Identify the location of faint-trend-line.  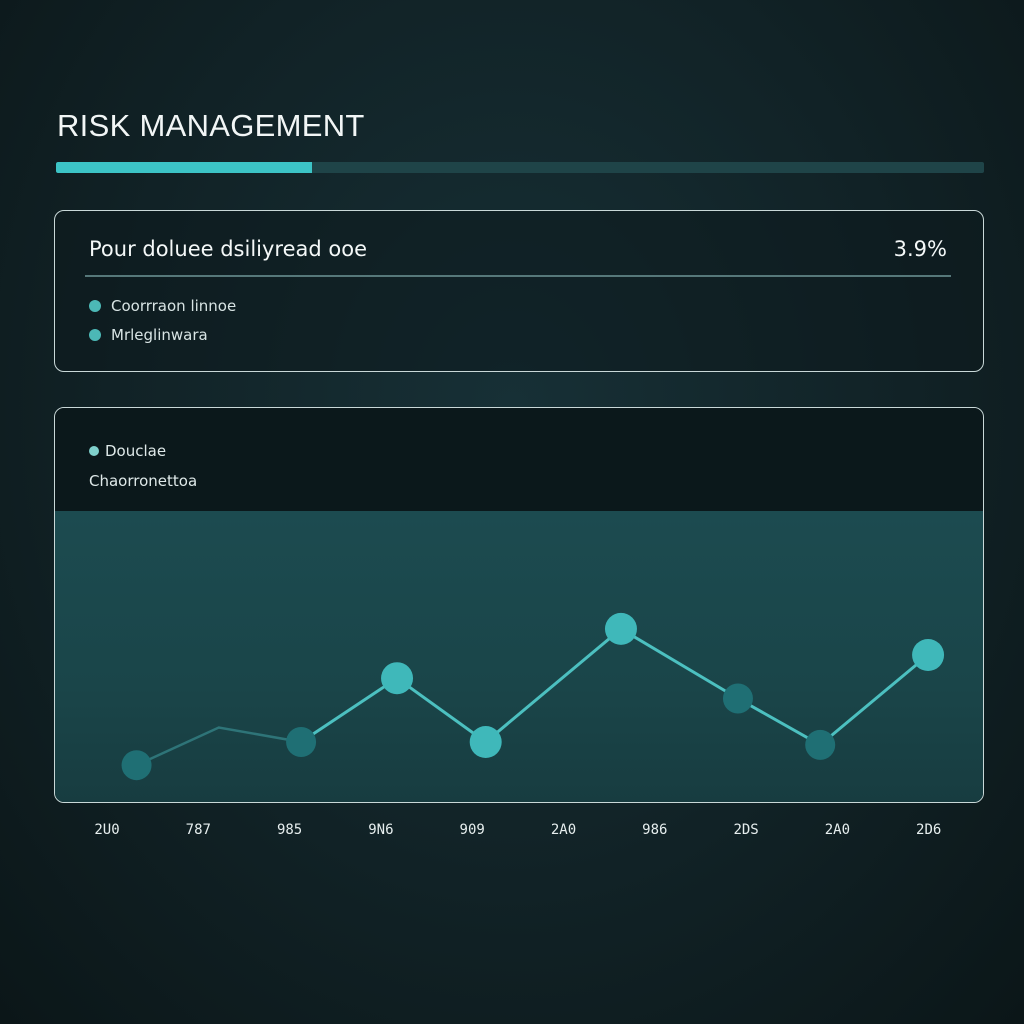
(219, 746).